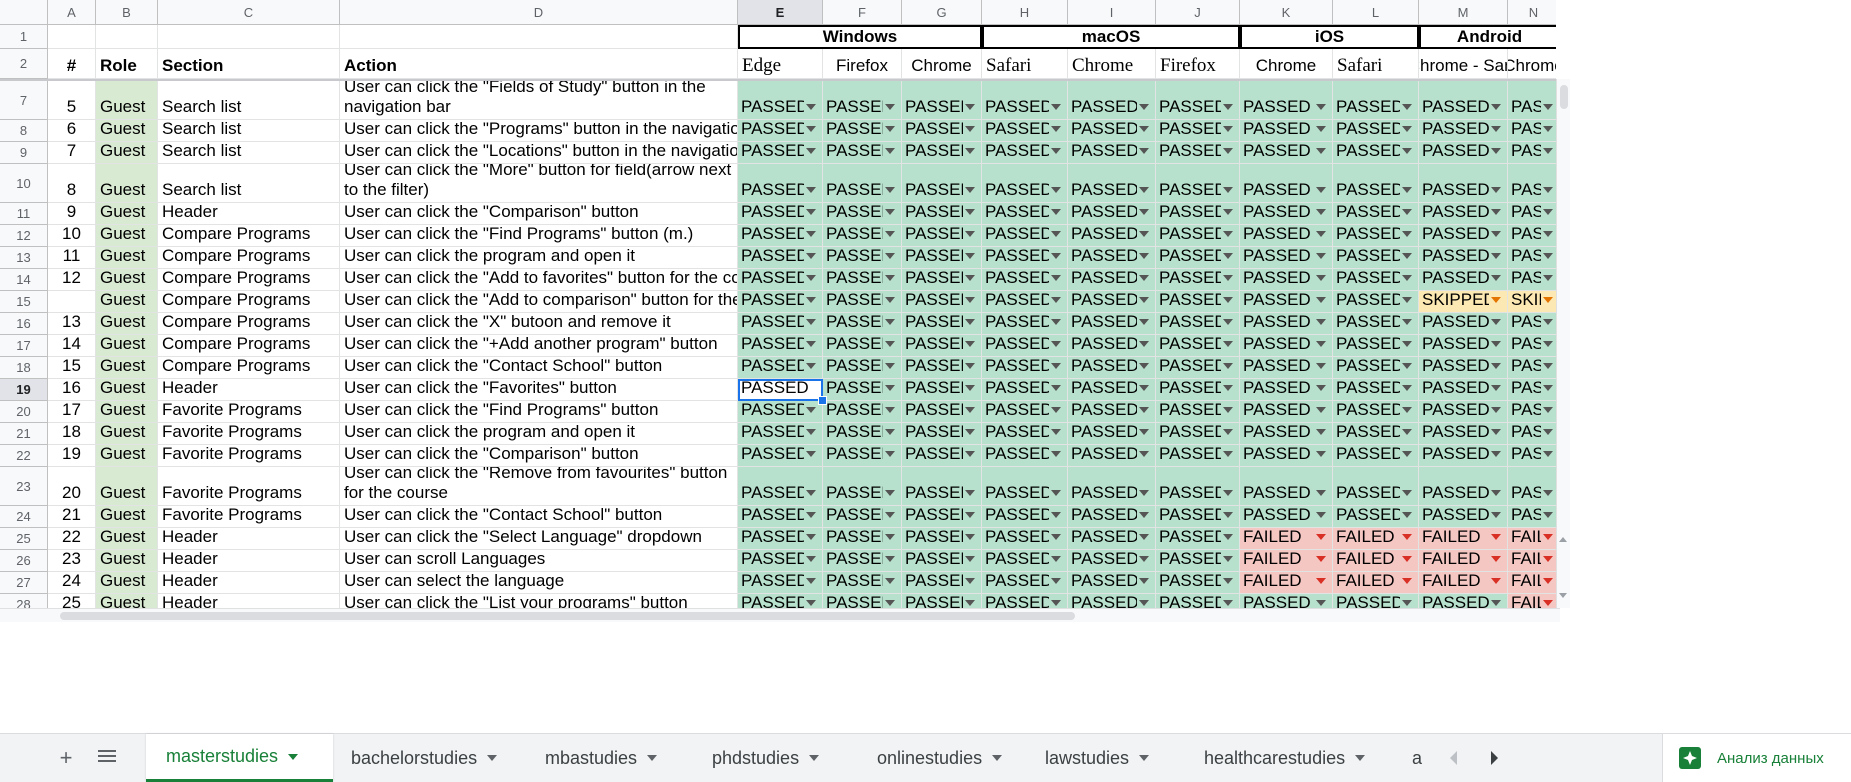 This screenshot has height=782, width=1851. I want to click on header-cell-h: Safari, so click(1025, 64).